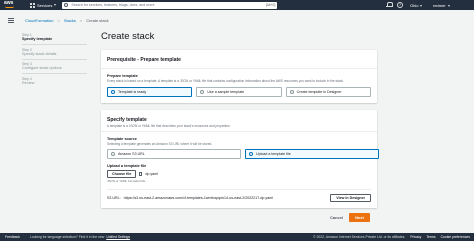 The height and width of the screenshot is (241, 474). I want to click on account-menu: redmer, so click(441, 5).